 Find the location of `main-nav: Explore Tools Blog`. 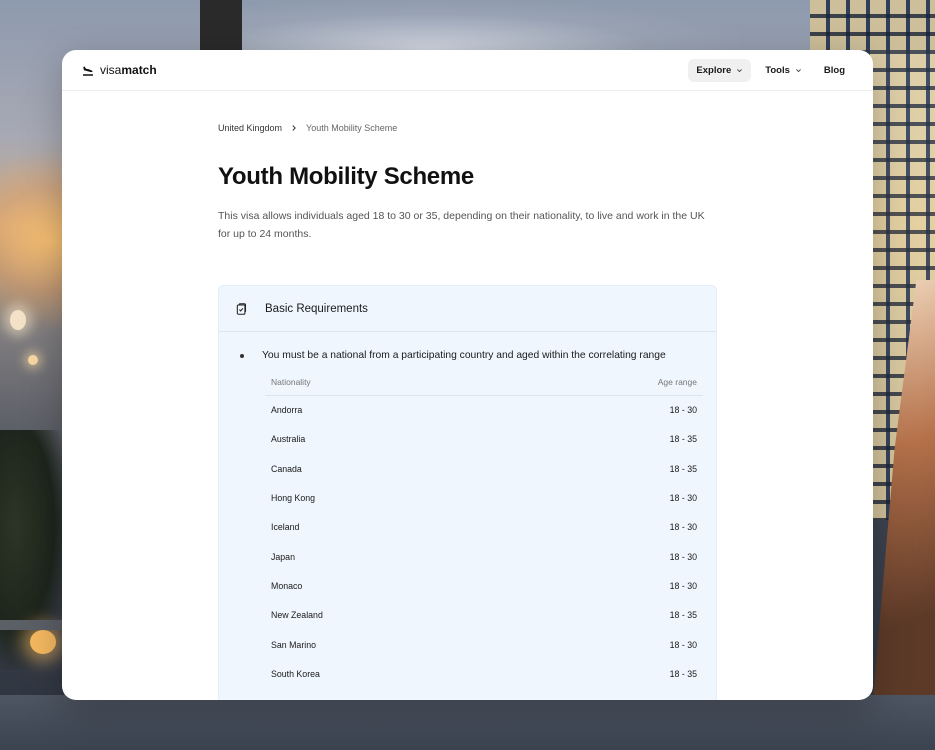

main-nav: Explore Tools Blog is located at coordinates (770, 70).